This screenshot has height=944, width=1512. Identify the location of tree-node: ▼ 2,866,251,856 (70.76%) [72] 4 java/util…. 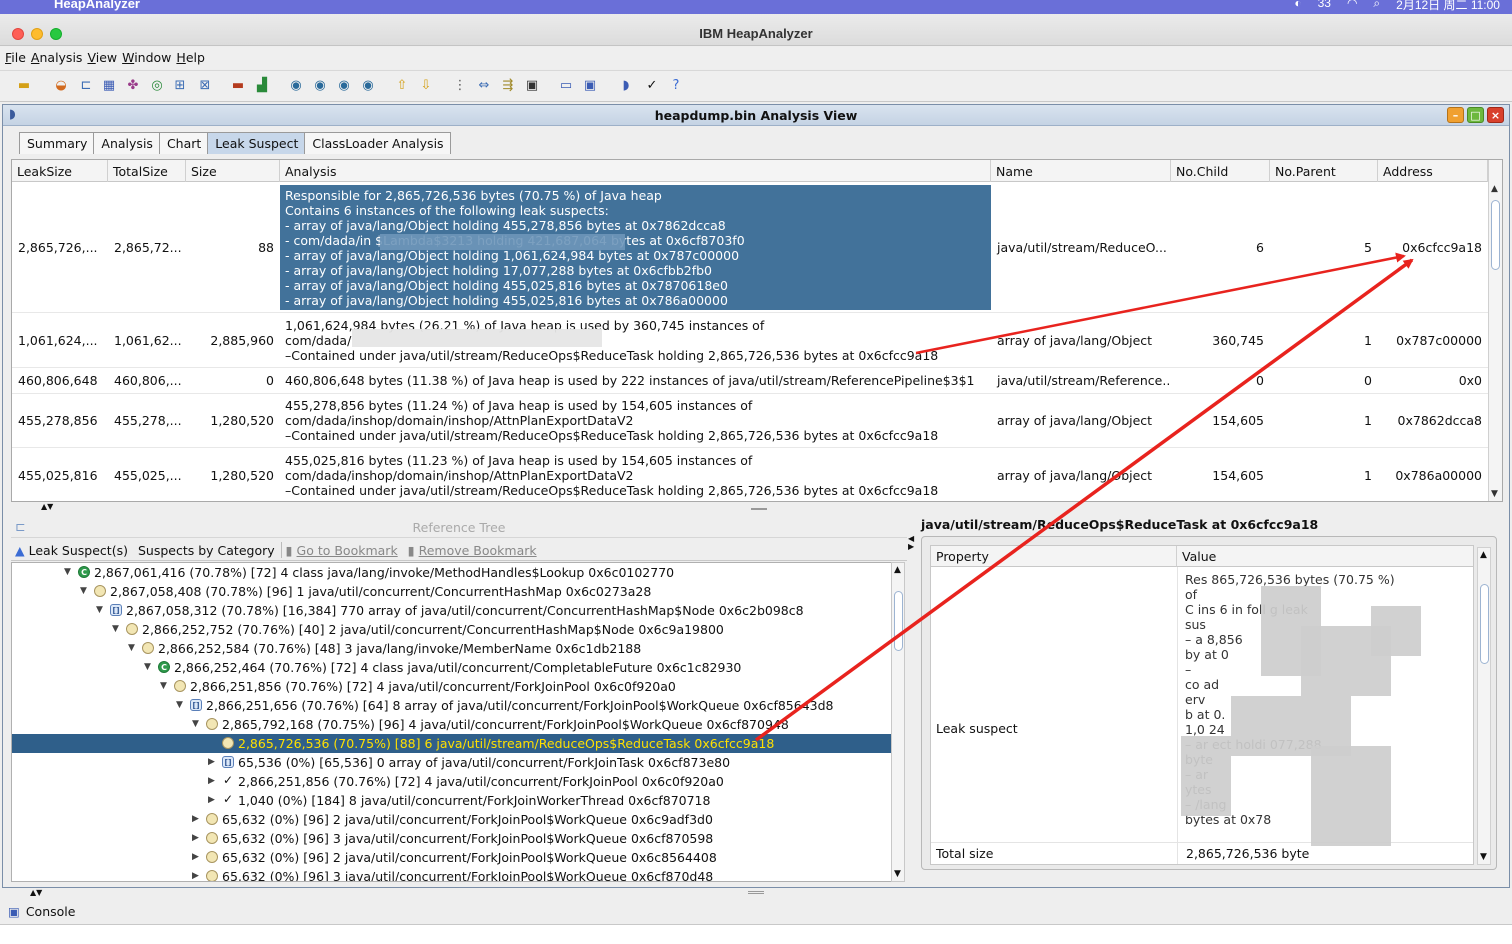
(452, 686).